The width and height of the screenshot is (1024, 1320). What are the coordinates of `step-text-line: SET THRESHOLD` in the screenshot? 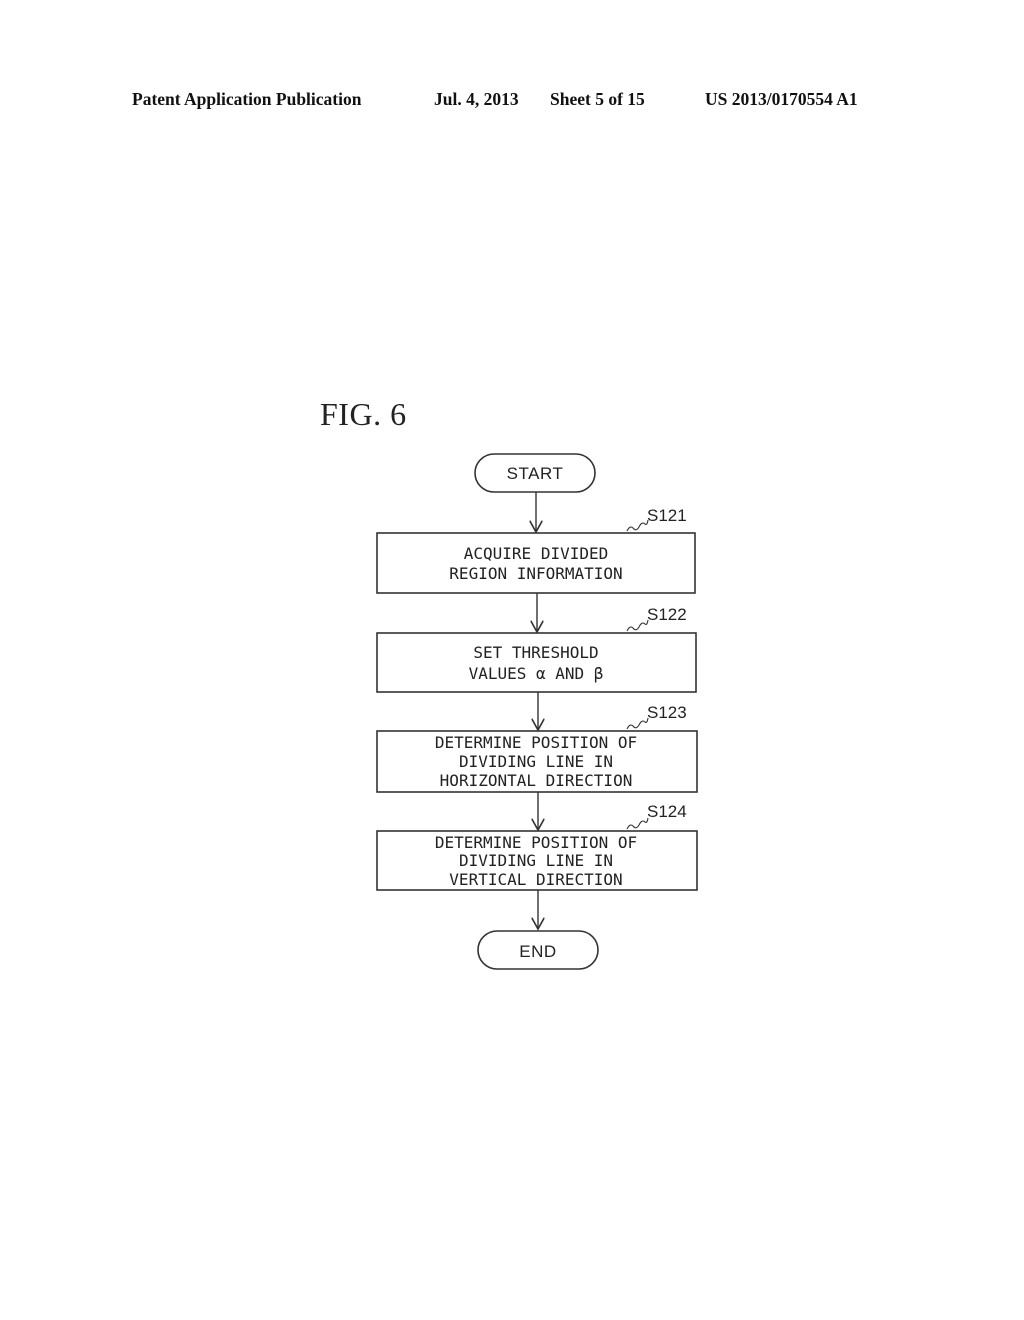 It's located at (535, 652).